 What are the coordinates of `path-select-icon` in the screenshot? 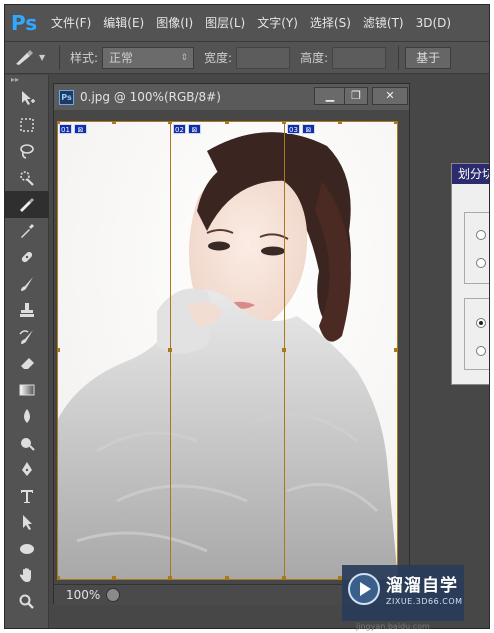 It's located at (27, 523).